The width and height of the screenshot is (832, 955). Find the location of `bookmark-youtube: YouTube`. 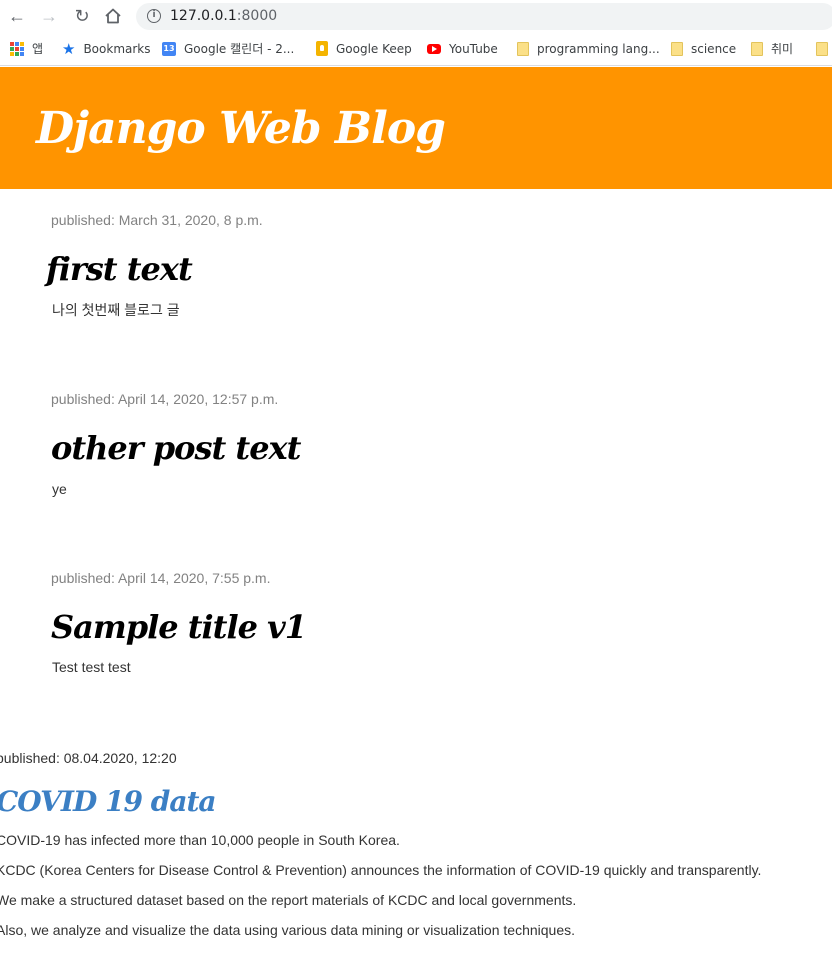

bookmark-youtube: YouTube is located at coordinates (462, 49).